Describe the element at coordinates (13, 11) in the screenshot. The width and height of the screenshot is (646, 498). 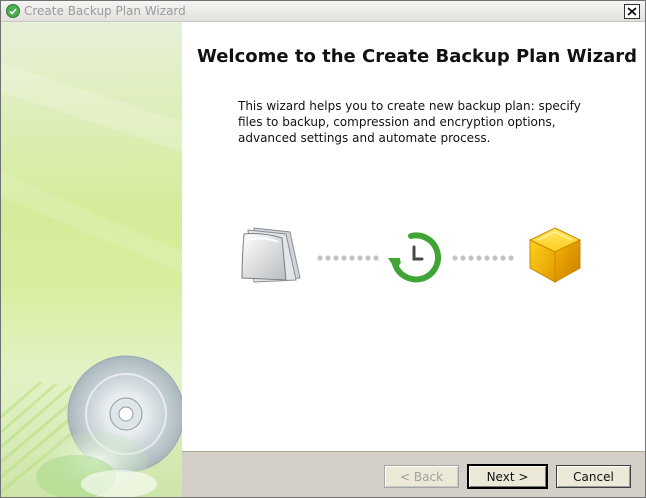
I see `backup-app-icon` at that location.